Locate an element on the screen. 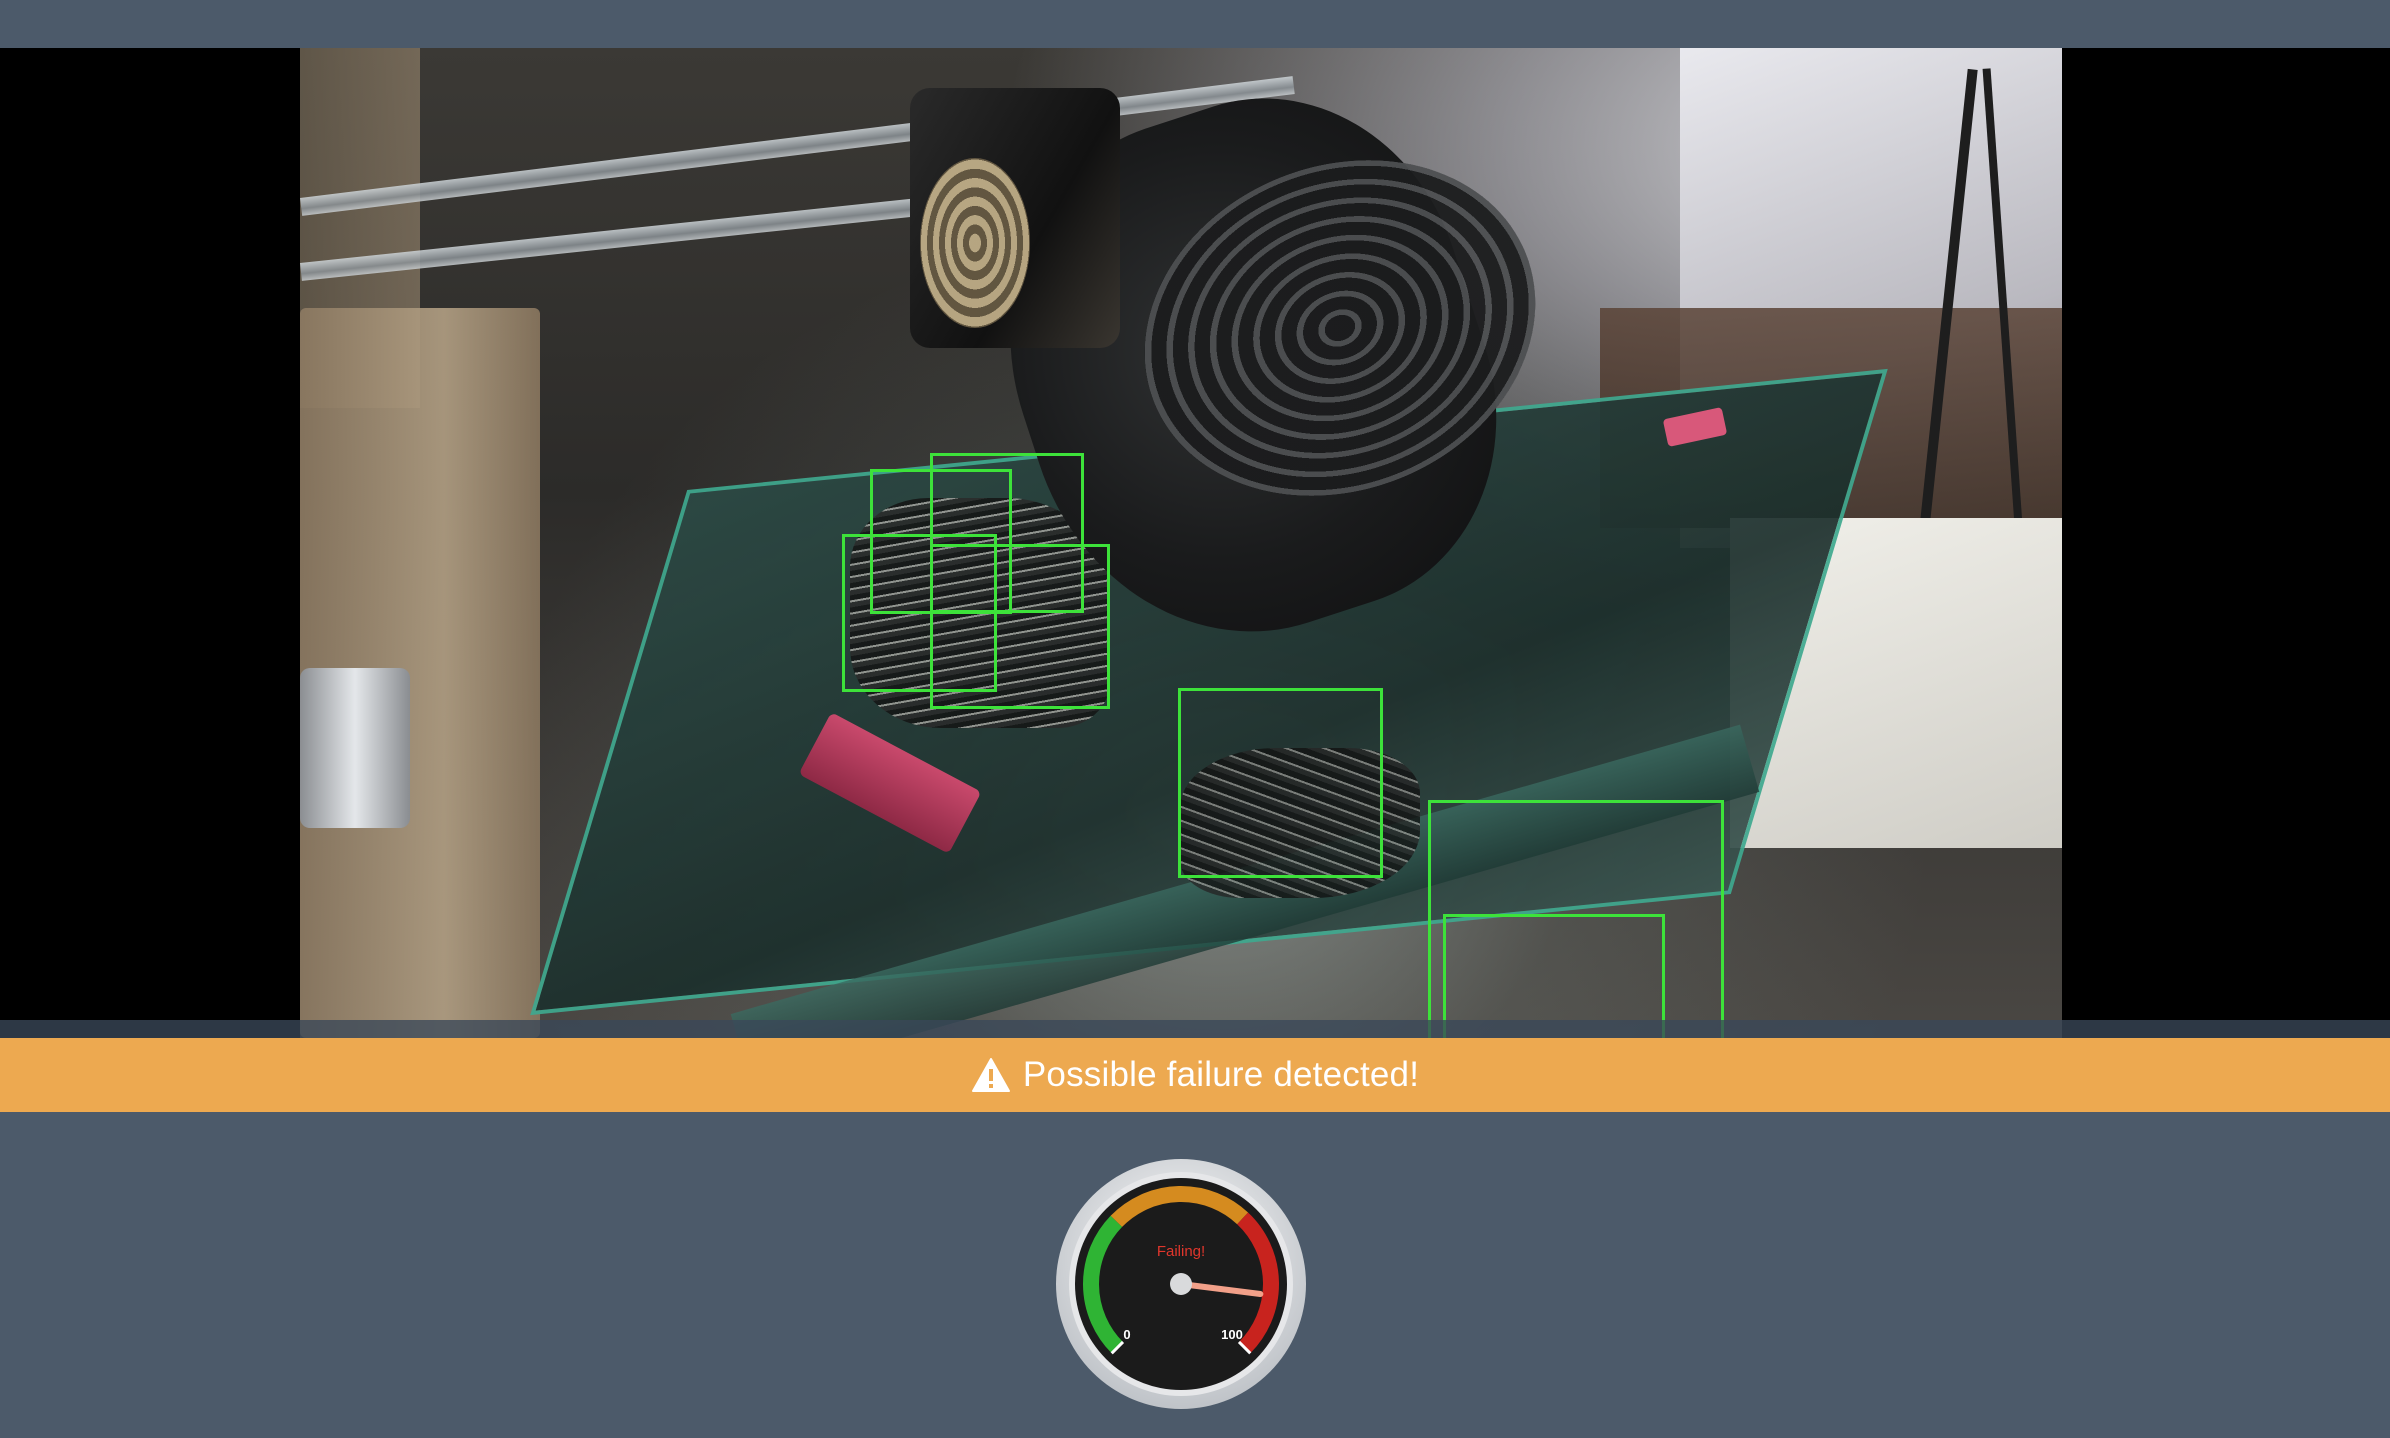 The image size is (2390, 1438). gauge-min-label: 0 is located at coordinates (1126, 1334).